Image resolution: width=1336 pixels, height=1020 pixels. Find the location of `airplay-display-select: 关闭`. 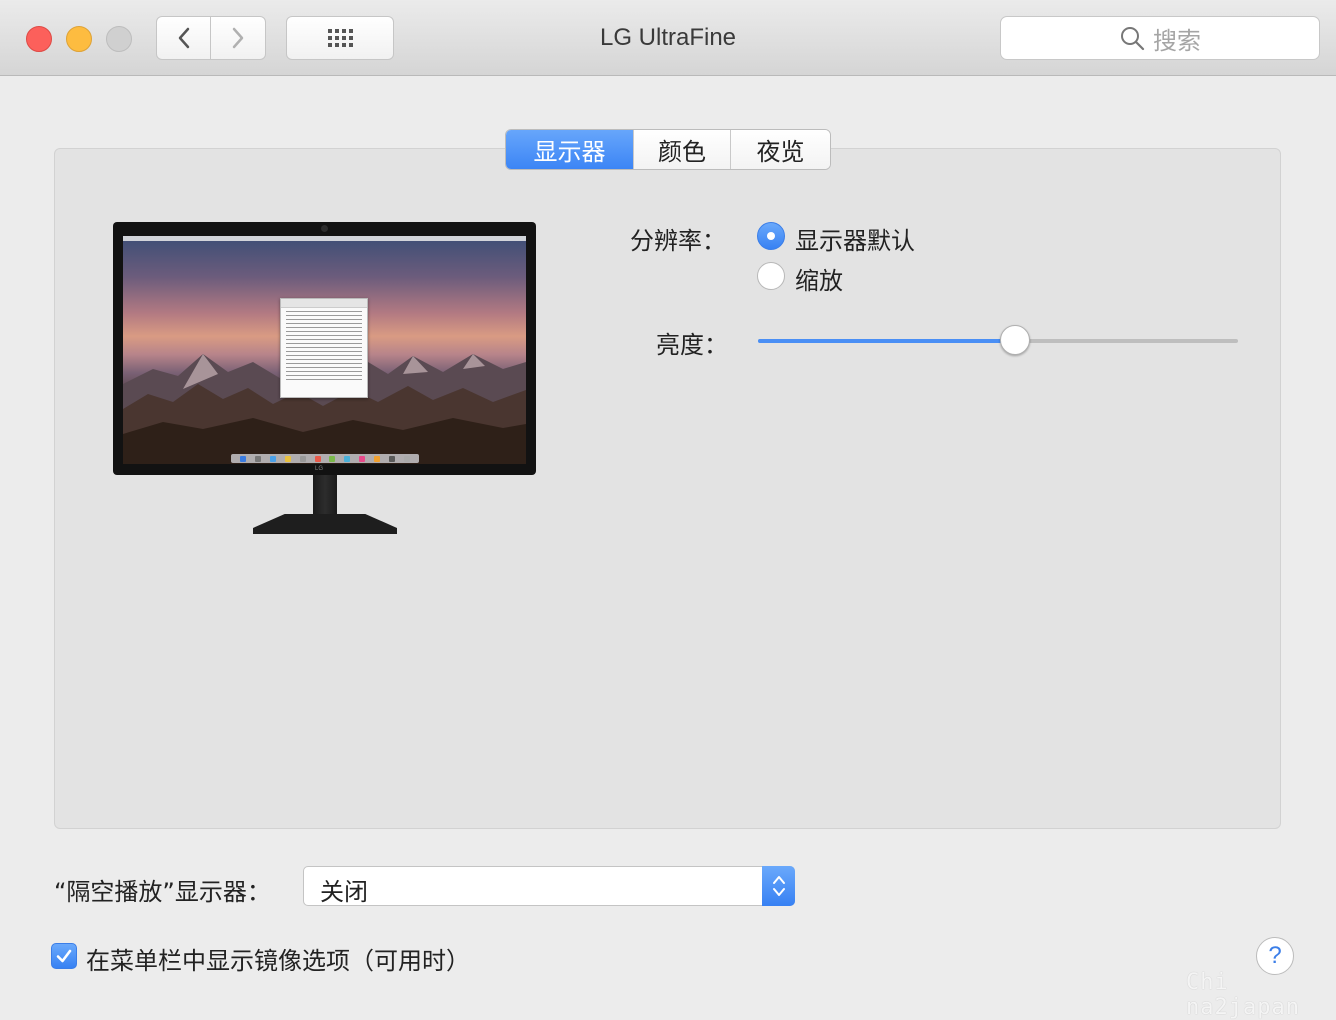

airplay-display-select: 关闭 is located at coordinates (549, 886).